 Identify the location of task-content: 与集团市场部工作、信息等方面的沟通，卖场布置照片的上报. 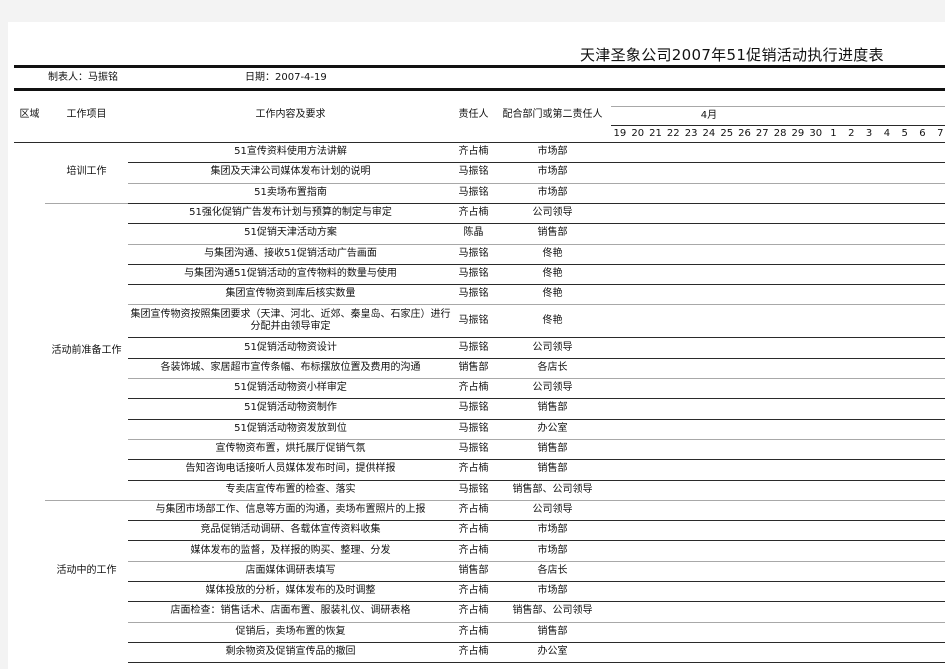
(290, 509).